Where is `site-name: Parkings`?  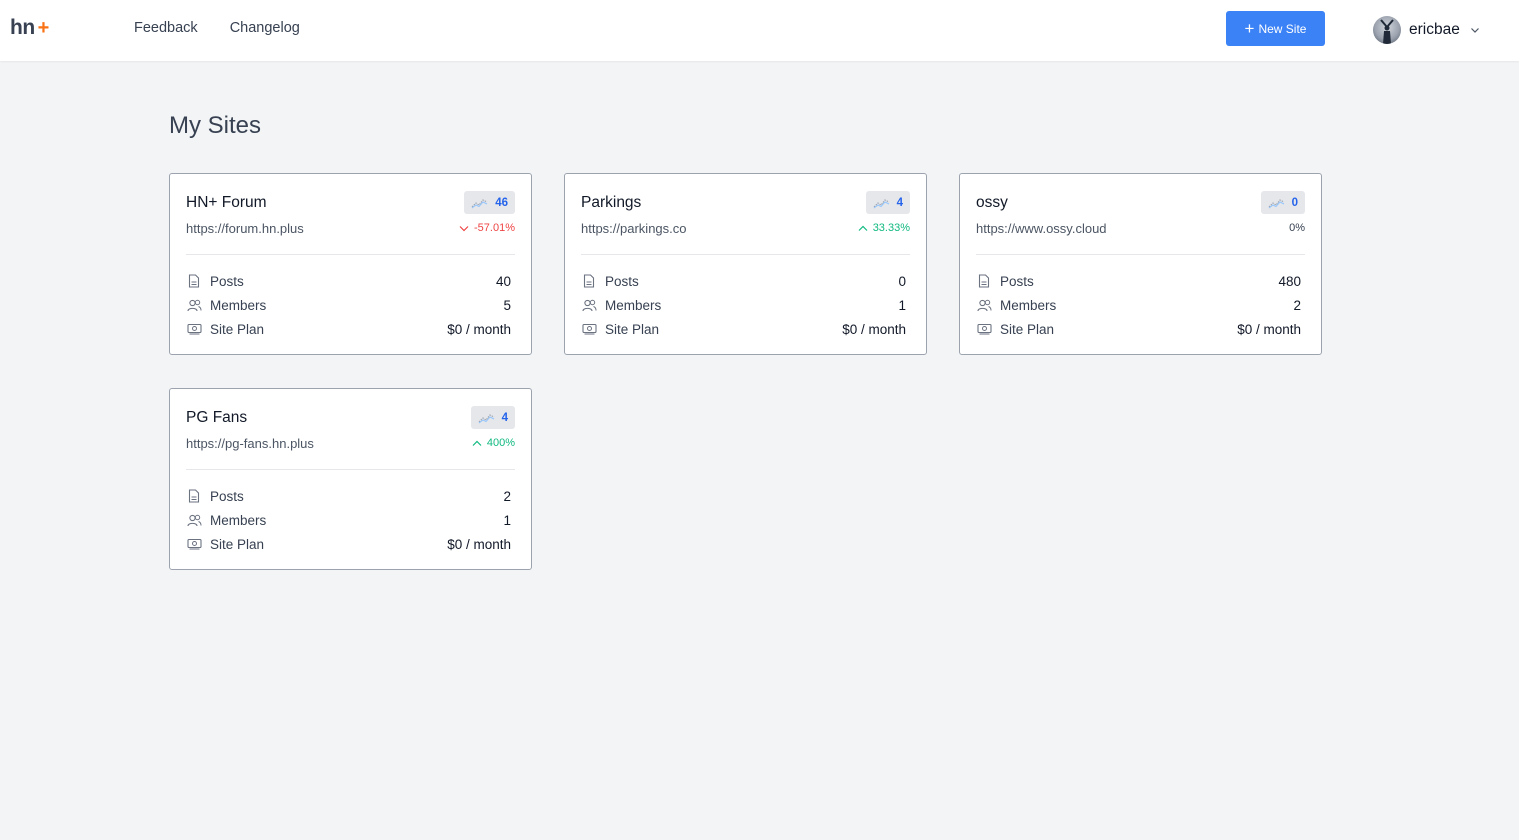
site-name: Parkings is located at coordinates (611, 202).